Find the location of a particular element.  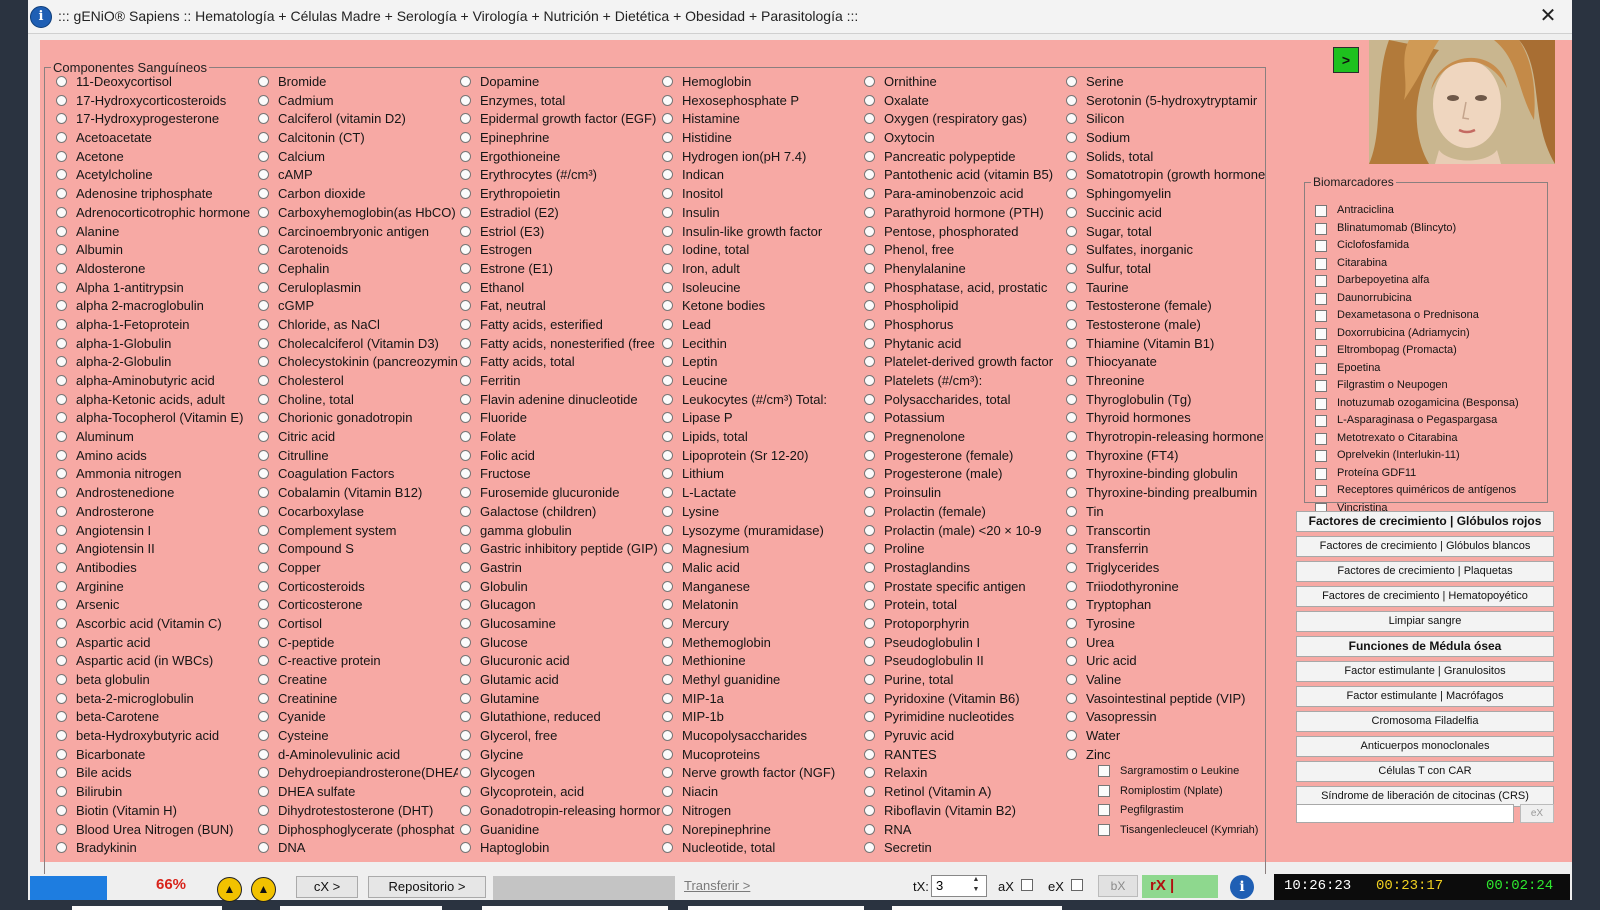

component-radio-item: Urea is located at coordinates (1166, 643).